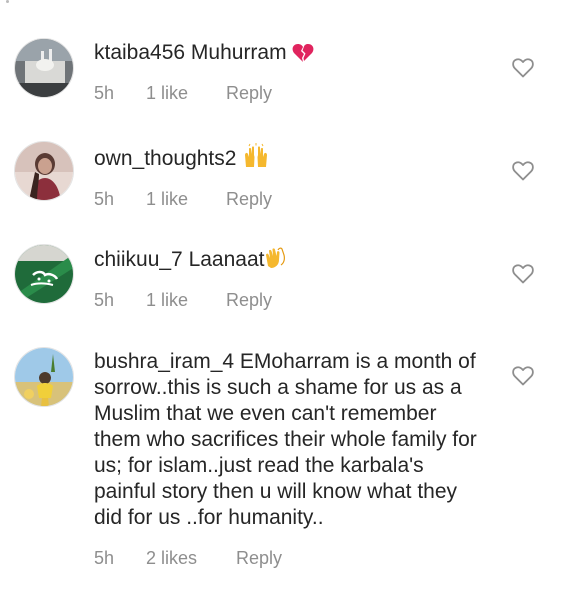 This screenshot has height=603, width=570. I want to click on clapping-hands-icon, so click(276, 261).